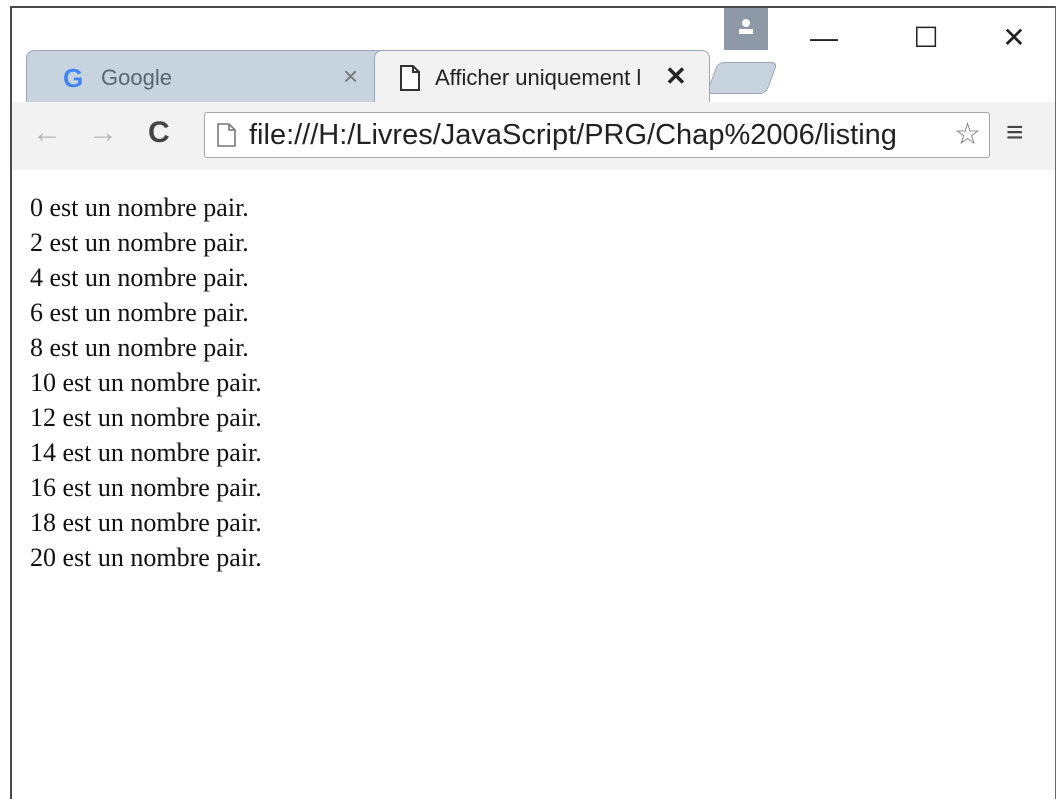 This screenshot has height=799, width=1058. I want to click on output-line: 18 est un nombre pair., so click(146, 522).